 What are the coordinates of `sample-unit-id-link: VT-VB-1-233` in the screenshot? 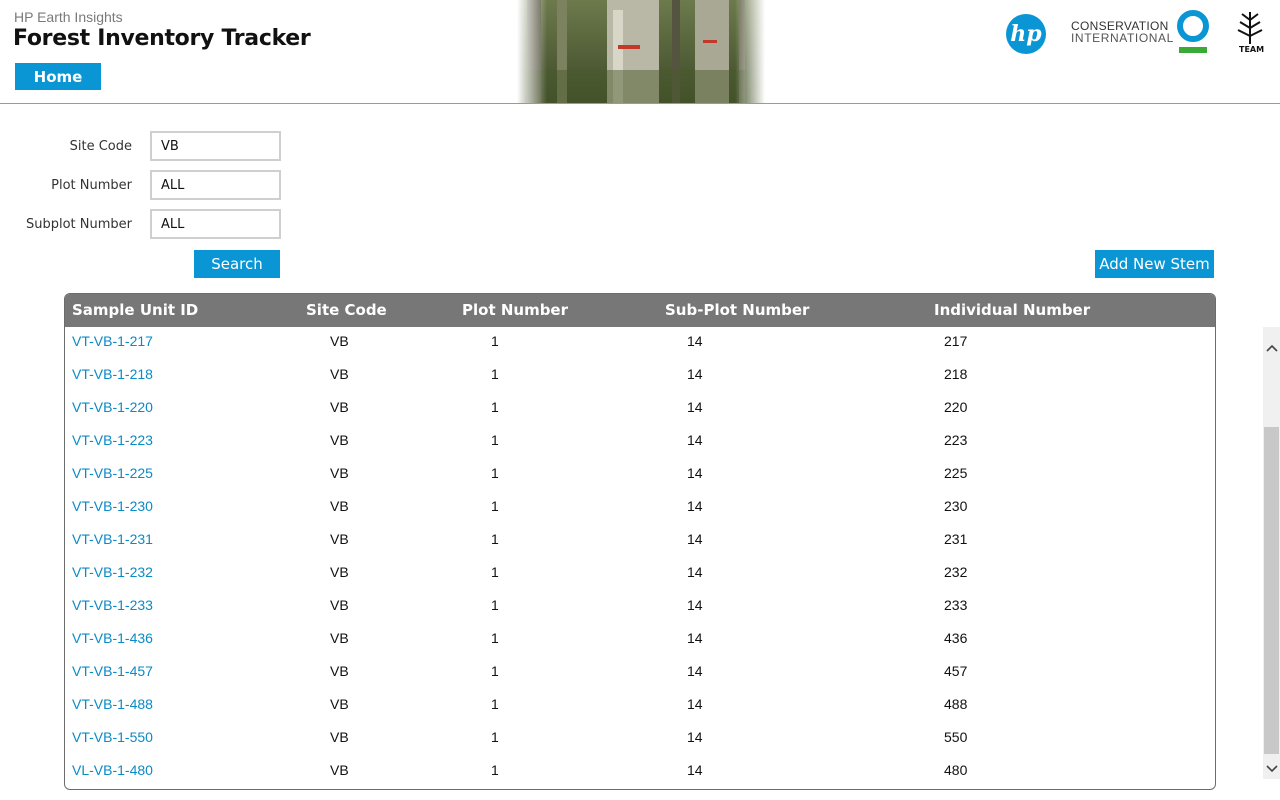 It's located at (112, 607).